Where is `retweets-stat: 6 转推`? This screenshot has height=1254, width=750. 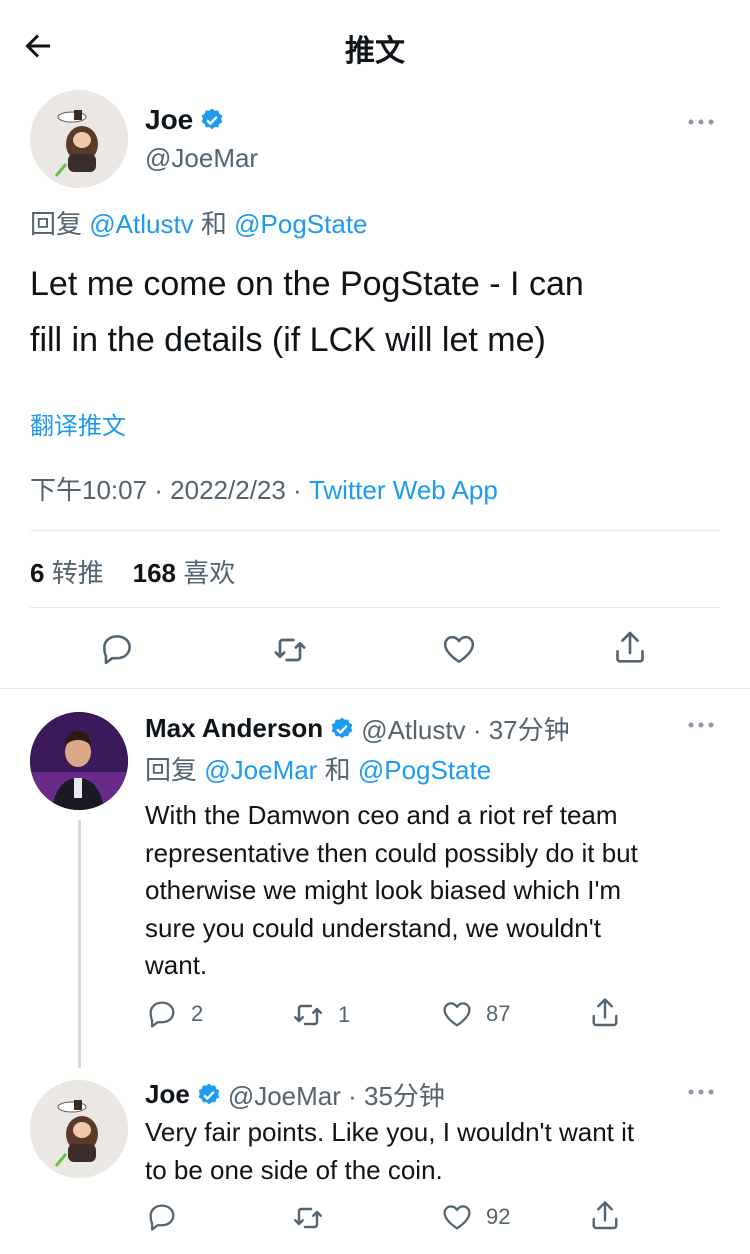
retweets-stat: 6 转推 is located at coordinates (70, 573).